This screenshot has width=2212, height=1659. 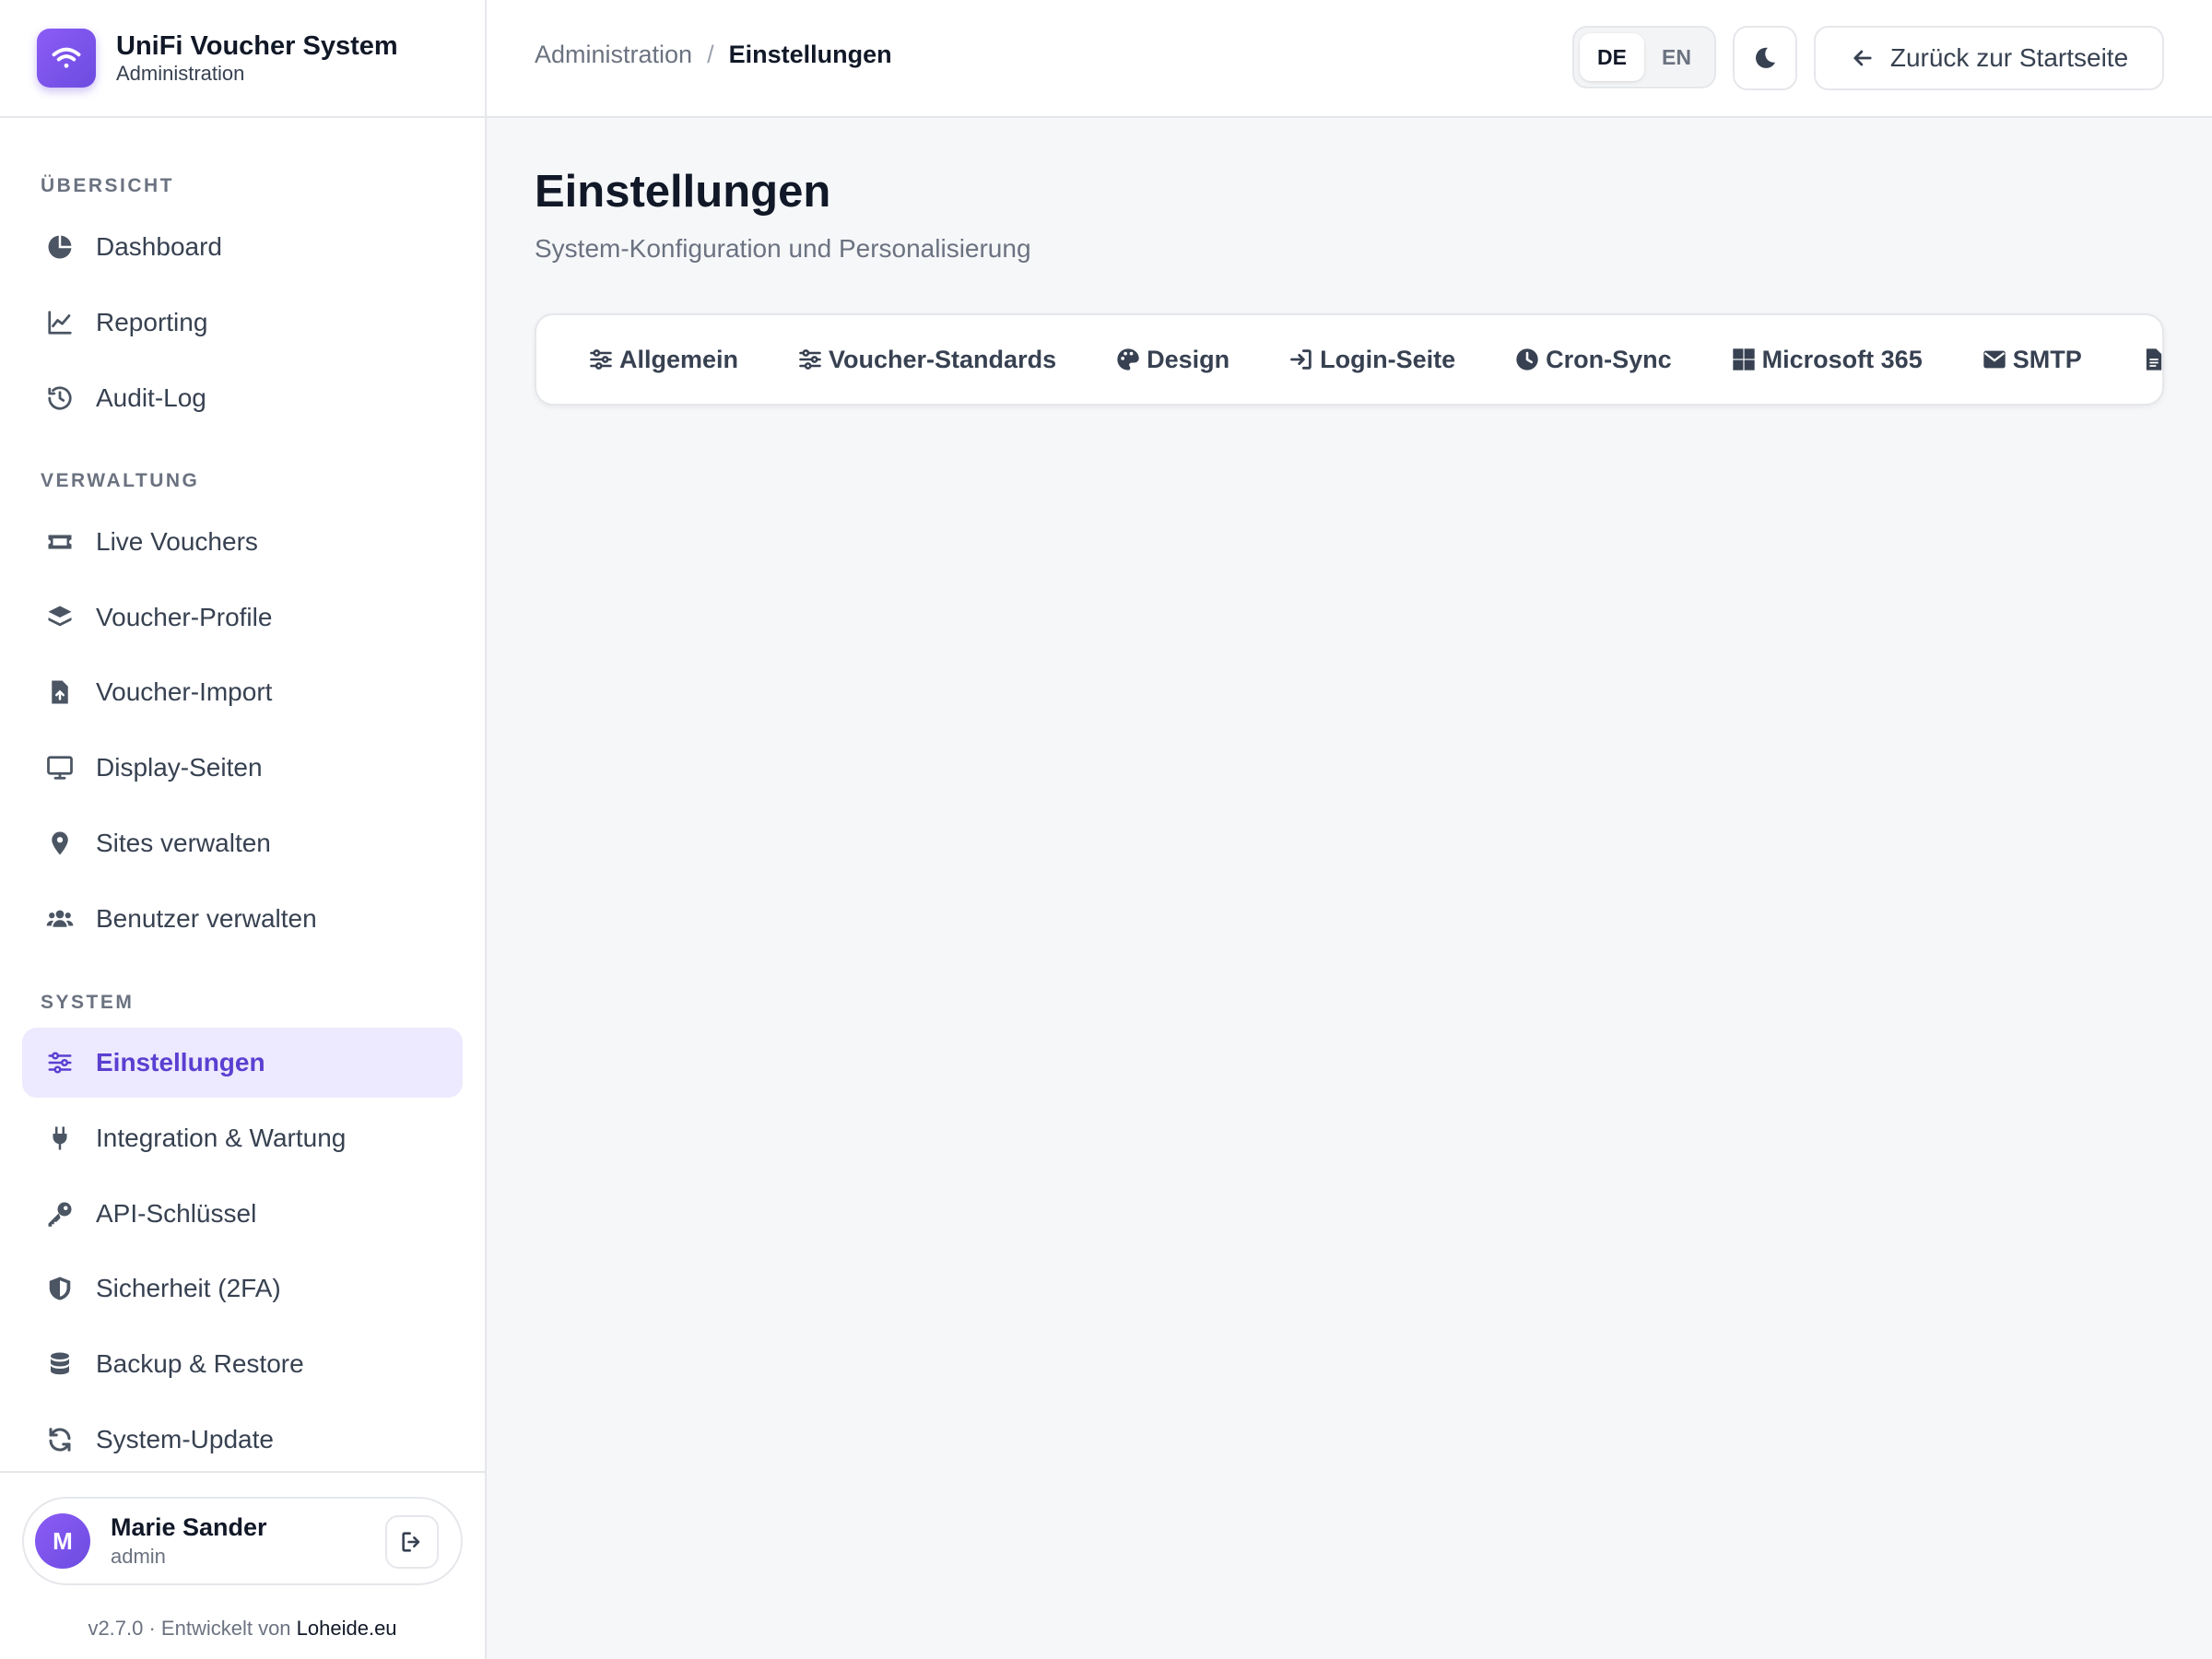 What do you see at coordinates (60, 542) in the screenshot?
I see `ticket-icon` at bounding box center [60, 542].